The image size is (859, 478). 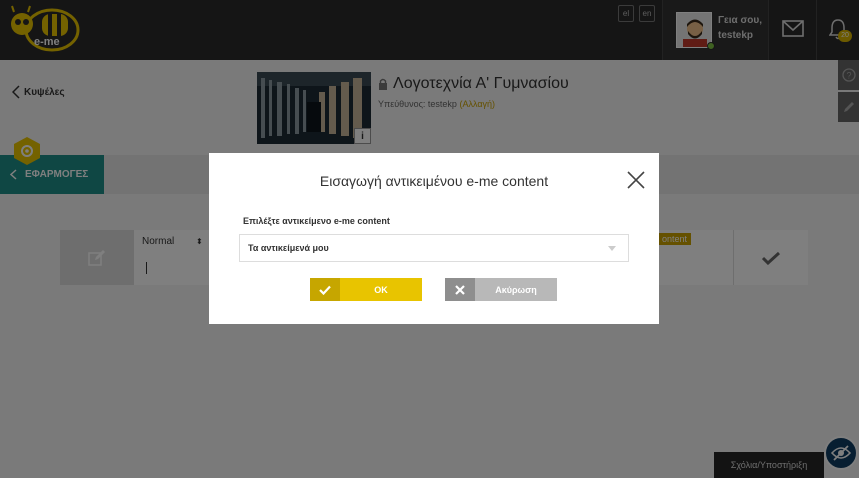 I want to click on close-icon, so click(x=636, y=180).